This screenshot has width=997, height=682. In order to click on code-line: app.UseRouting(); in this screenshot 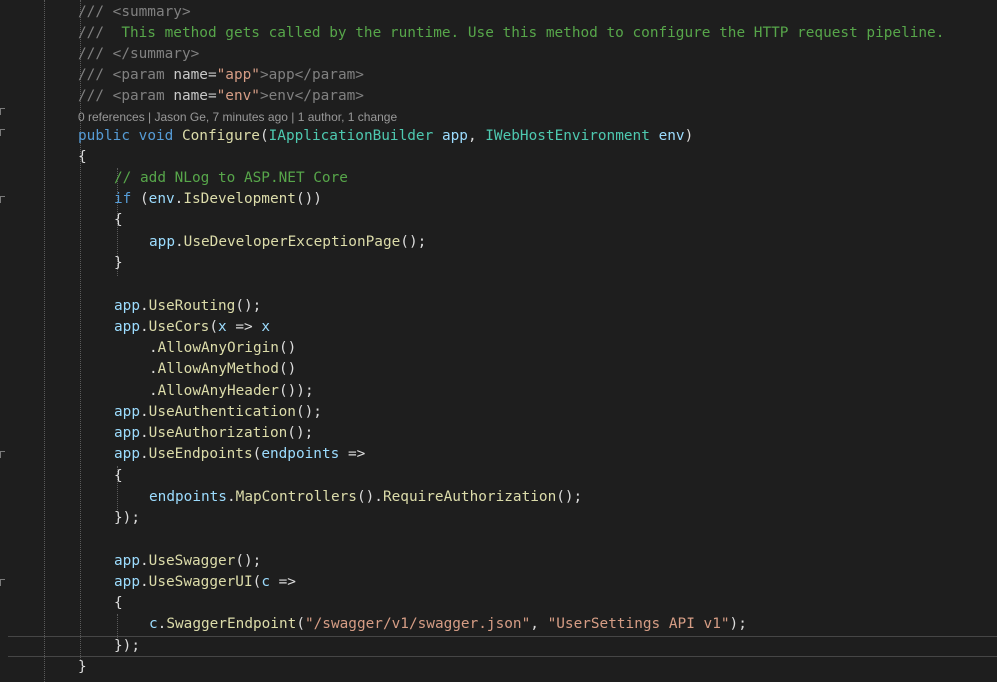, I will do `click(187, 306)`.